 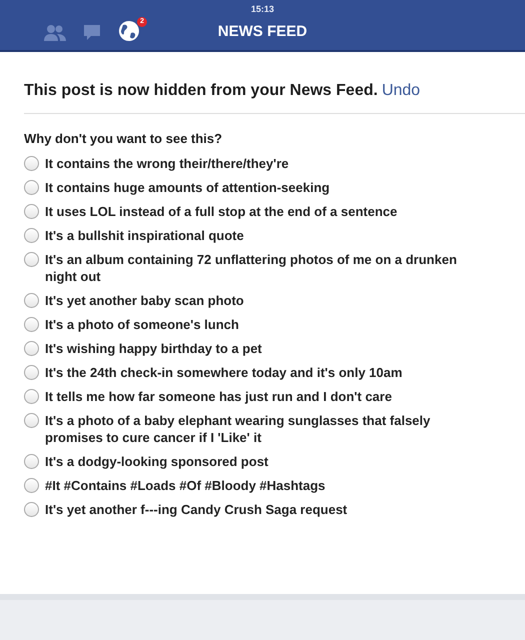 What do you see at coordinates (153, 348) in the screenshot?
I see `option-label: It's wishing happy birthday to a pet` at bounding box center [153, 348].